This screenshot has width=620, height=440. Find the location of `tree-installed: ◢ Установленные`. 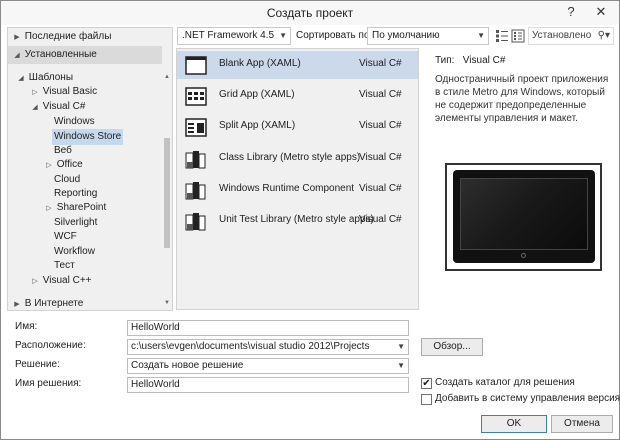

tree-installed: ◢ Установленные is located at coordinates (54, 55).